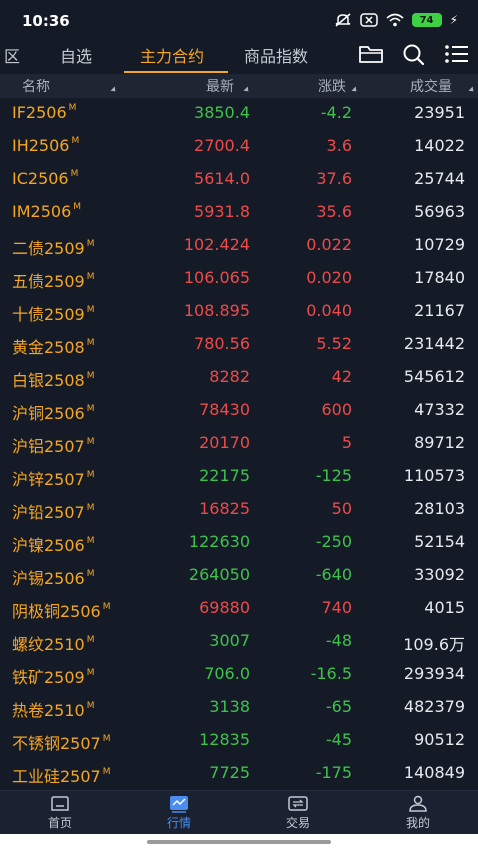 This screenshot has height=850, width=478. What do you see at coordinates (434, 475) in the screenshot?
I see `volume: 110573` at bounding box center [434, 475].